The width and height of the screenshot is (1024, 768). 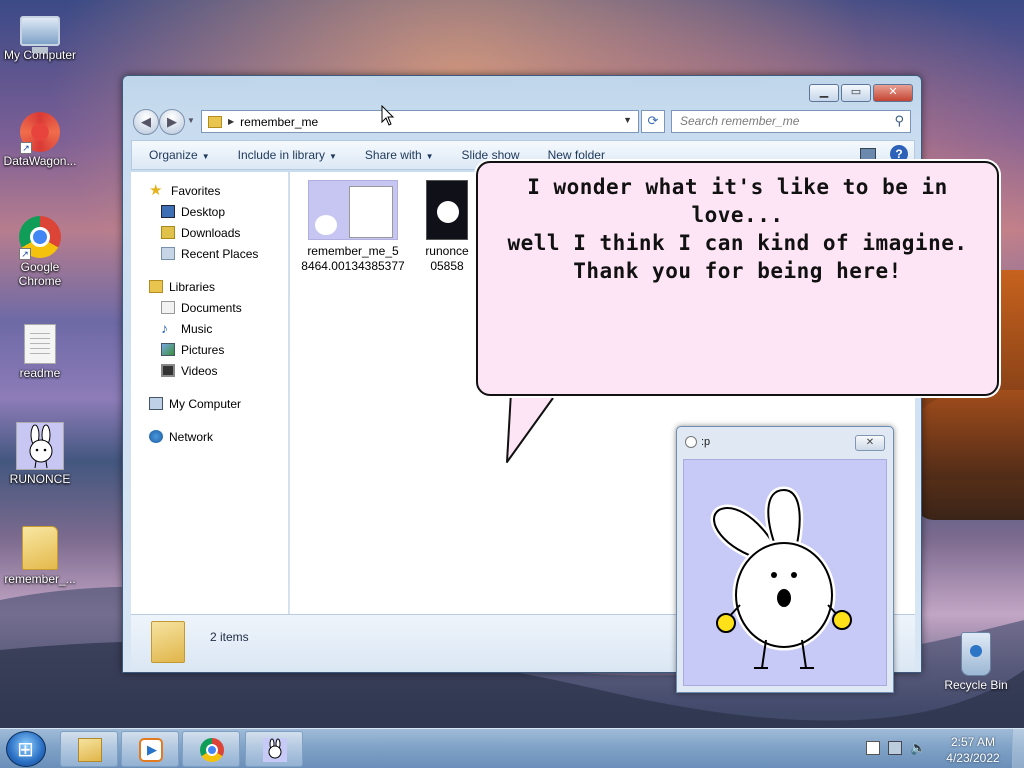 What do you see at coordinates (973, 742) in the screenshot?
I see `clock-time: 2:57 AM` at bounding box center [973, 742].